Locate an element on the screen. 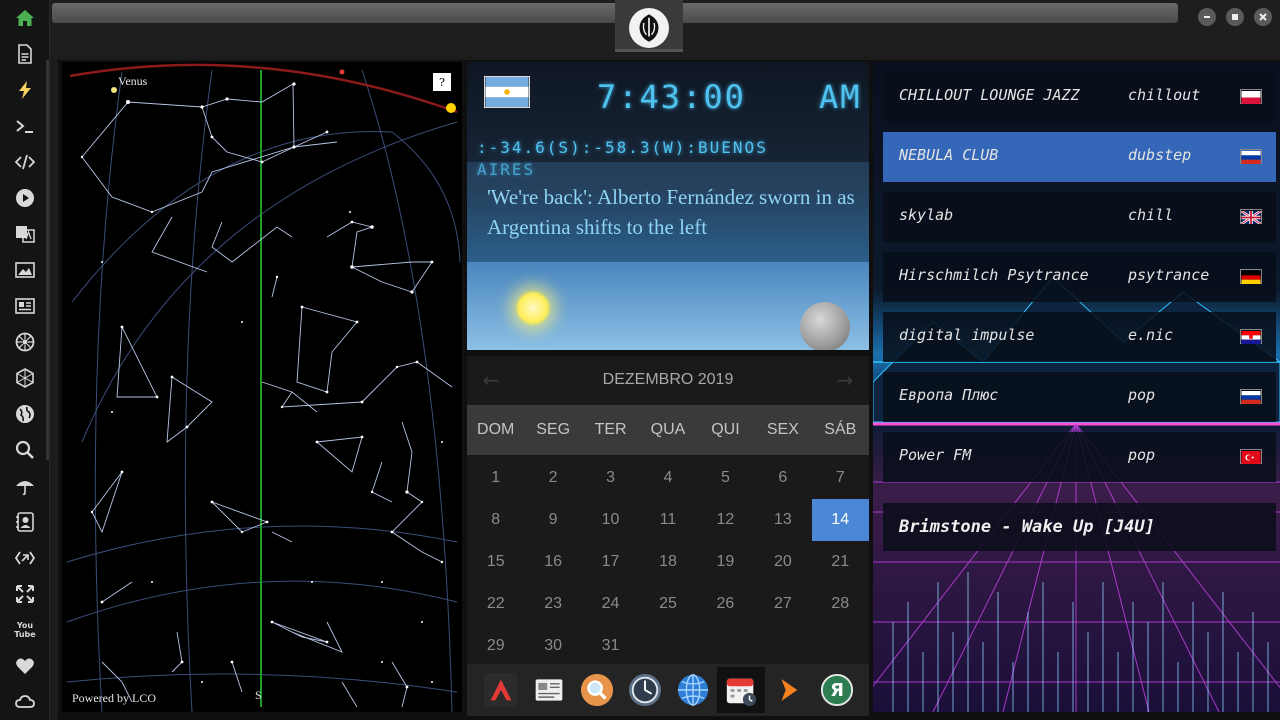 This screenshot has height=720, width=1280. globe-app-icon is located at coordinates (693, 690).